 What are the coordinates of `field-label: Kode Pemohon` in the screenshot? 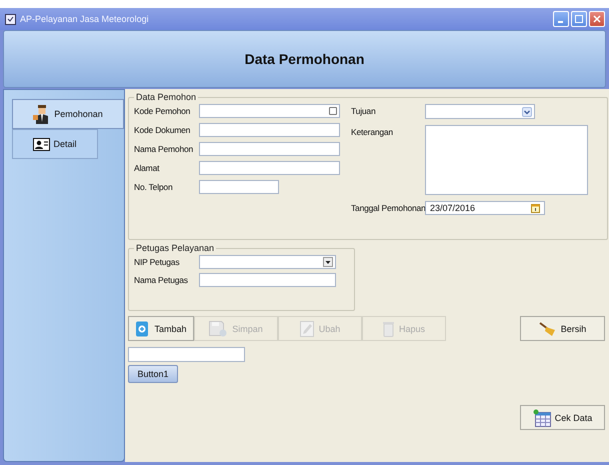 It's located at (163, 111).